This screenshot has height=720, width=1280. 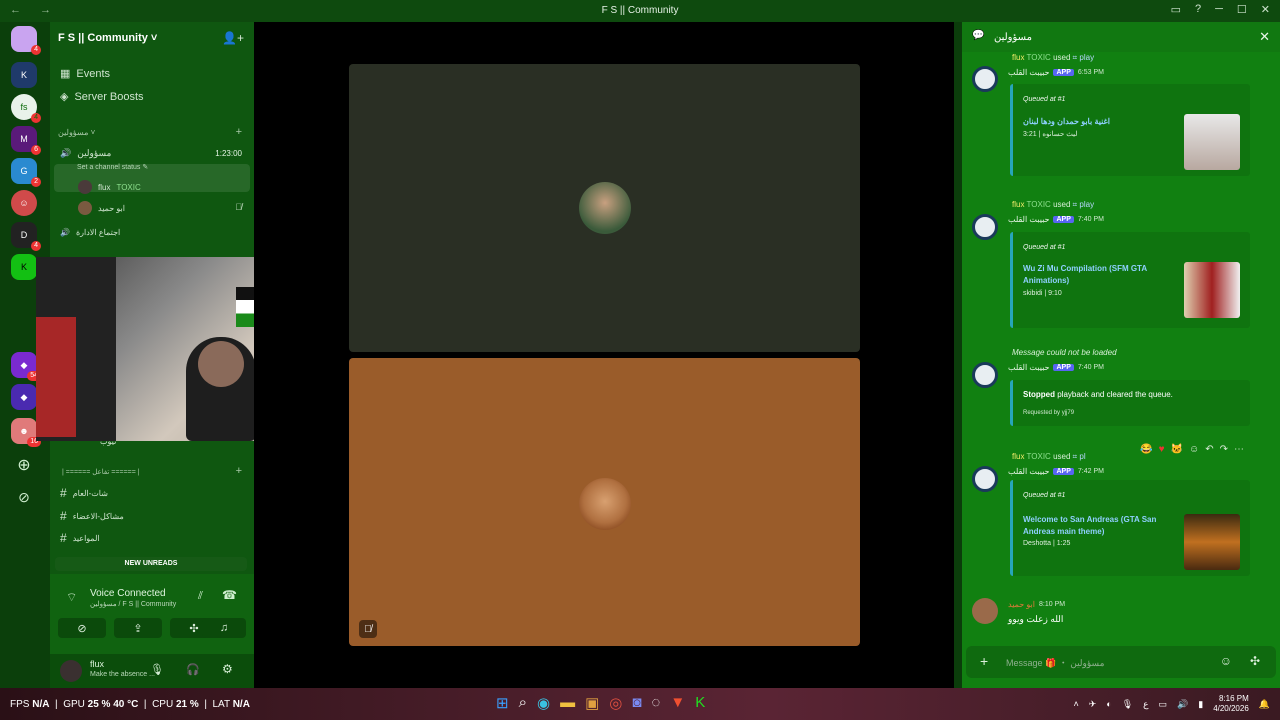 What do you see at coordinates (193, 669) in the screenshot?
I see `headphones-icon: 🎧` at bounding box center [193, 669].